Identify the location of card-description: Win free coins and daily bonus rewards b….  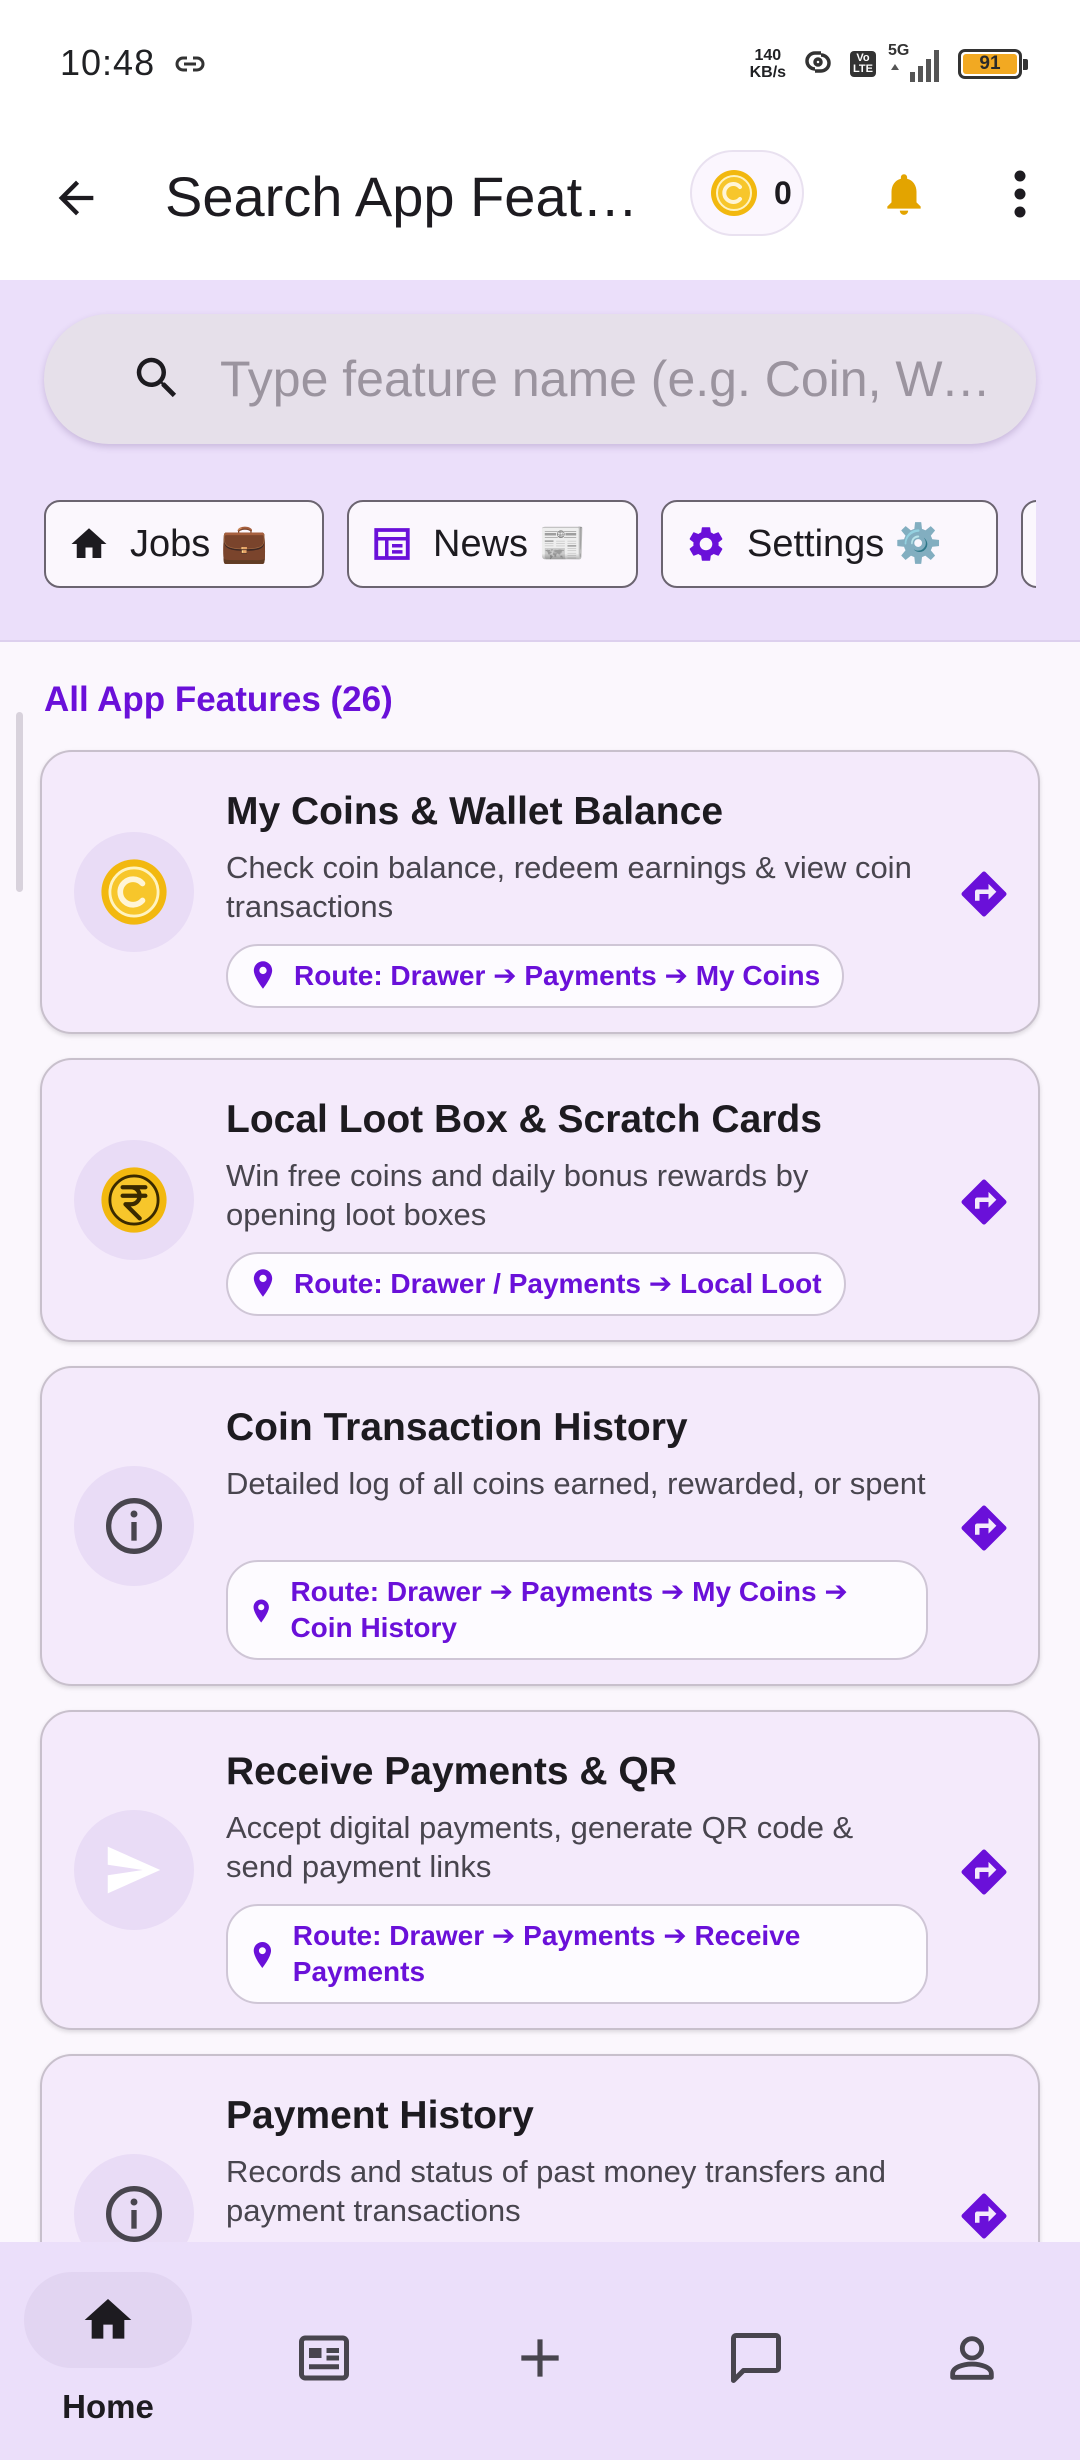
(517, 1195).